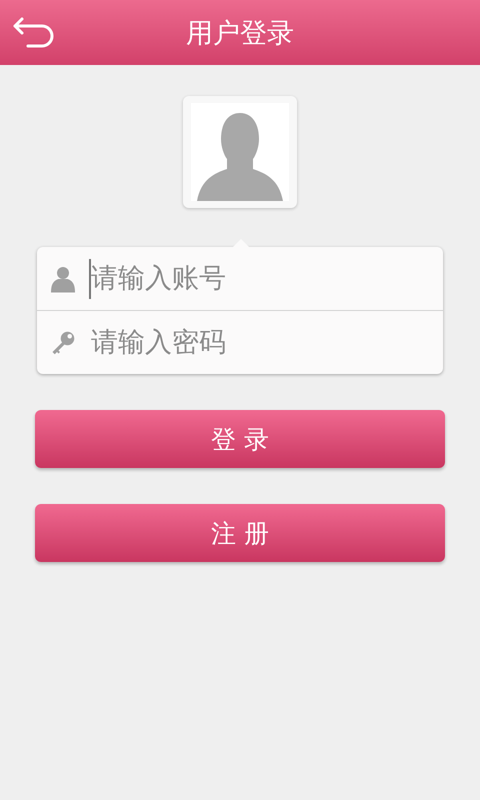  I want to click on input-field: 请输入密码, so click(261, 342).